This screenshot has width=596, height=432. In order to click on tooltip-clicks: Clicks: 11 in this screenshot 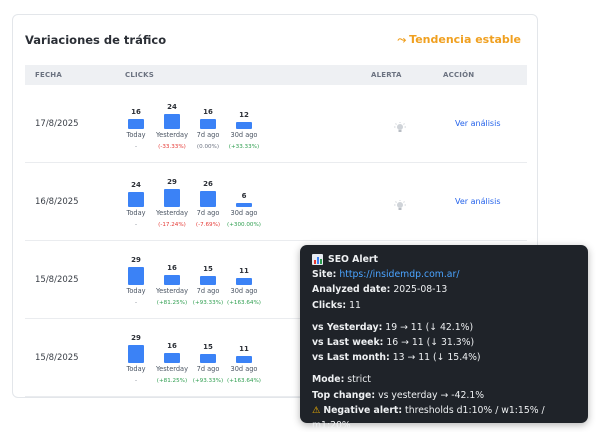, I will do `click(336, 305)`.